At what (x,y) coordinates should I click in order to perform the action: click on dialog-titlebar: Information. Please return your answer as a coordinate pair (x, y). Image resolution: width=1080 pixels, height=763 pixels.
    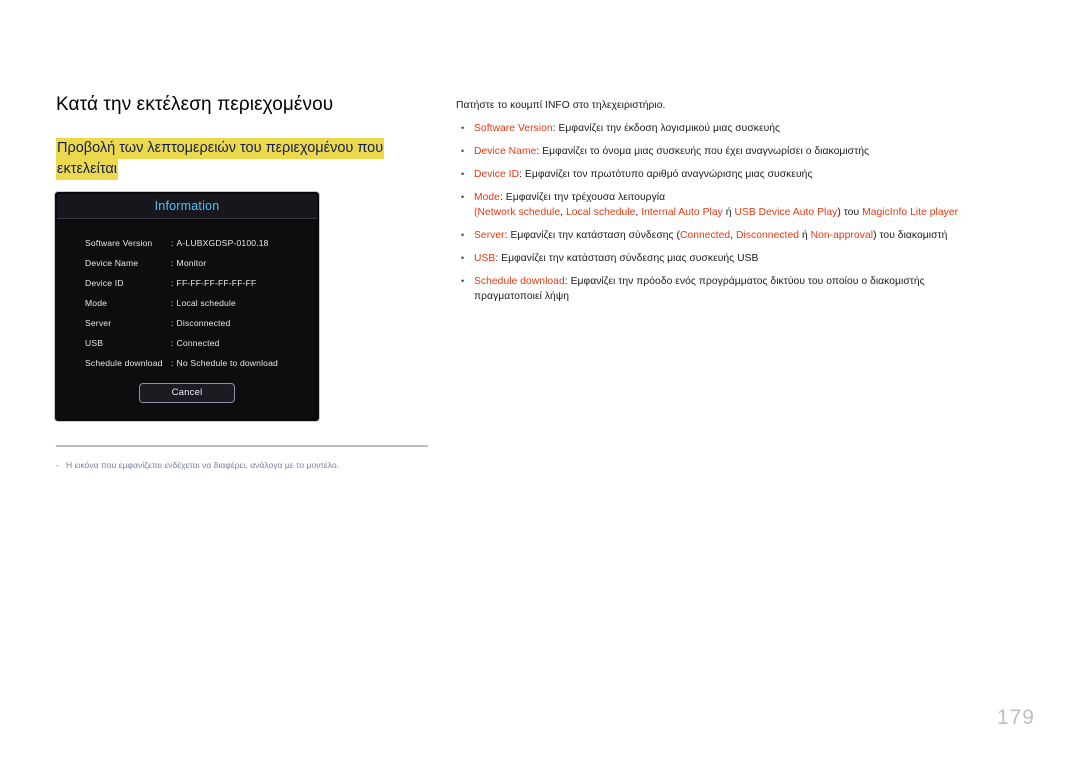
    Looking at the image, I should click on (187, 206).